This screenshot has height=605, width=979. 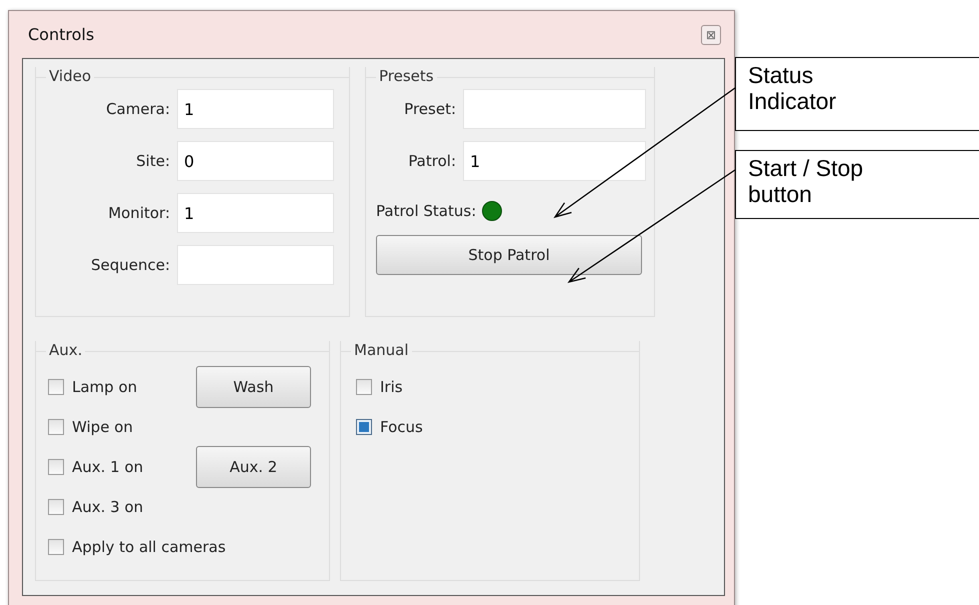 What do you see at coordinates (431, 161) in the screenshot?
I see `field-label: Patrol:` at bounding box center [431, 161].